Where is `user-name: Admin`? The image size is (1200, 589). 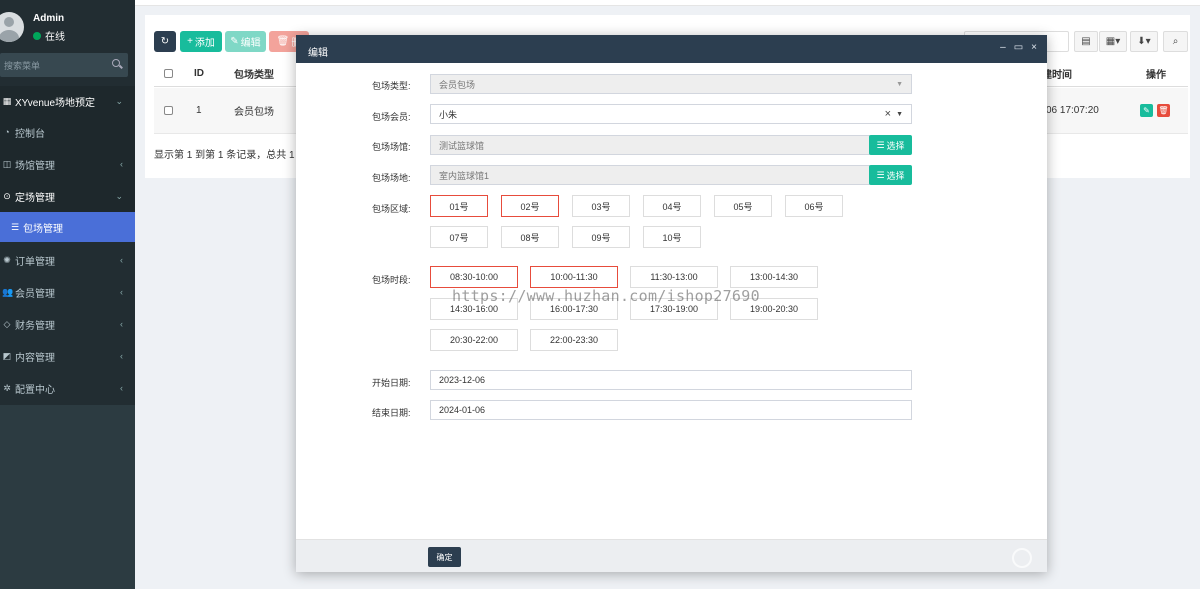 user-name: Admin is located at coordinates (49, 18).